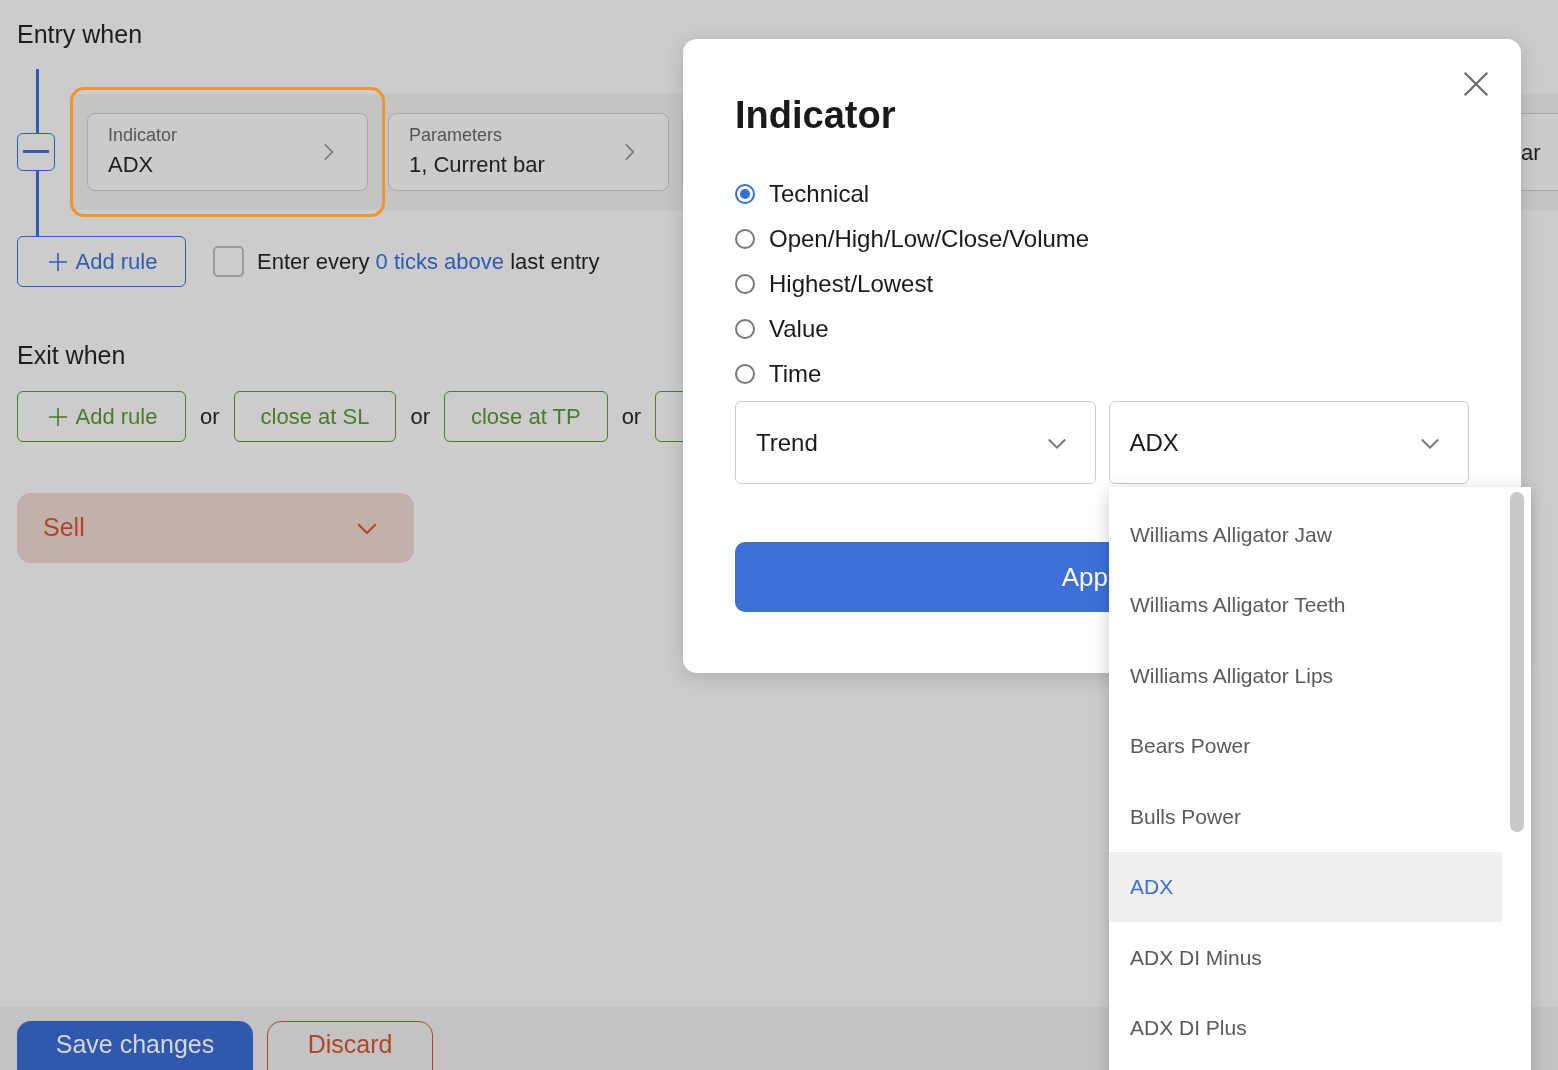  Describe the element at coordinates (143, 135) in the screenshot. I see `card-label: Indicator` at that location.